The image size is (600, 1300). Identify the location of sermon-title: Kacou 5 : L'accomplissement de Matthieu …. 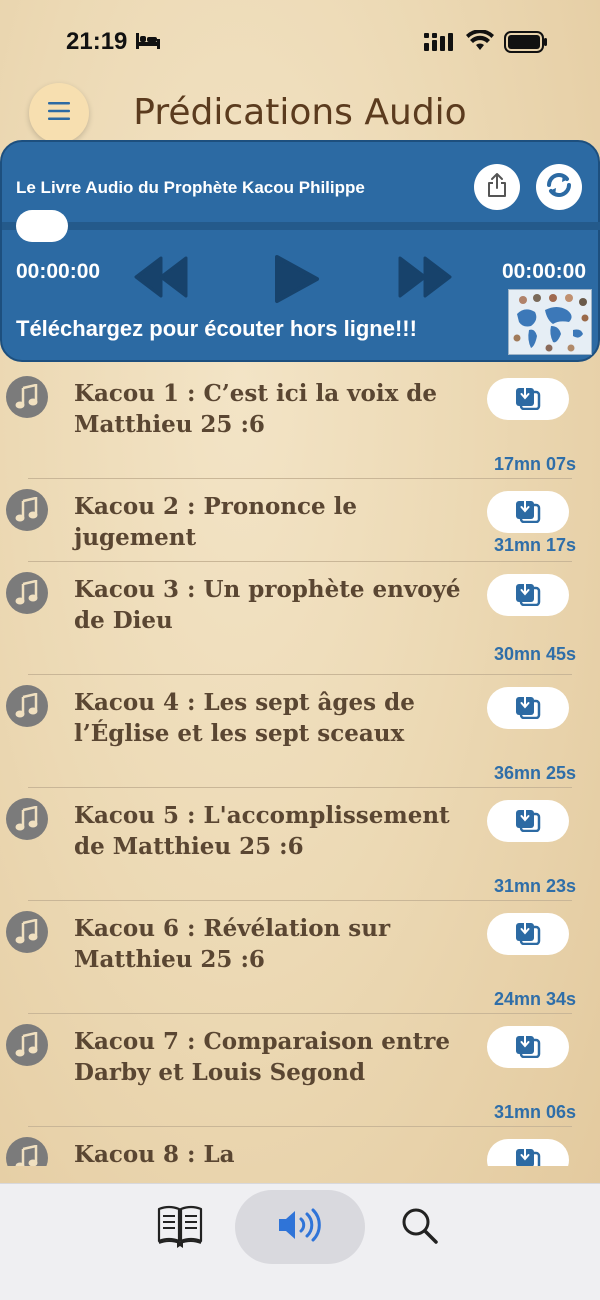
(262, 831).